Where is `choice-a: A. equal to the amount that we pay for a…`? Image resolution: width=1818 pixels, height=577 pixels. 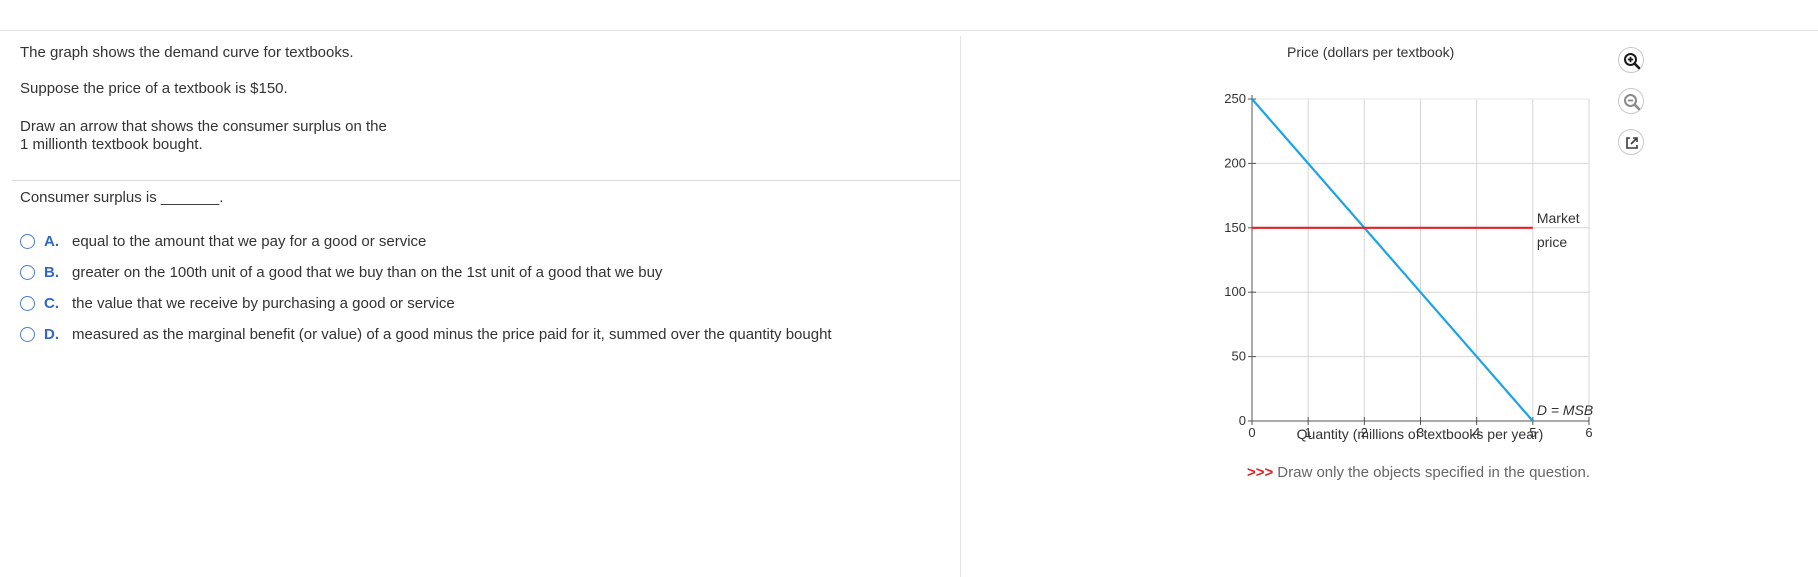
choice-a: A. equal to the amount that we pay for a… is located at coordinates (223, 241).